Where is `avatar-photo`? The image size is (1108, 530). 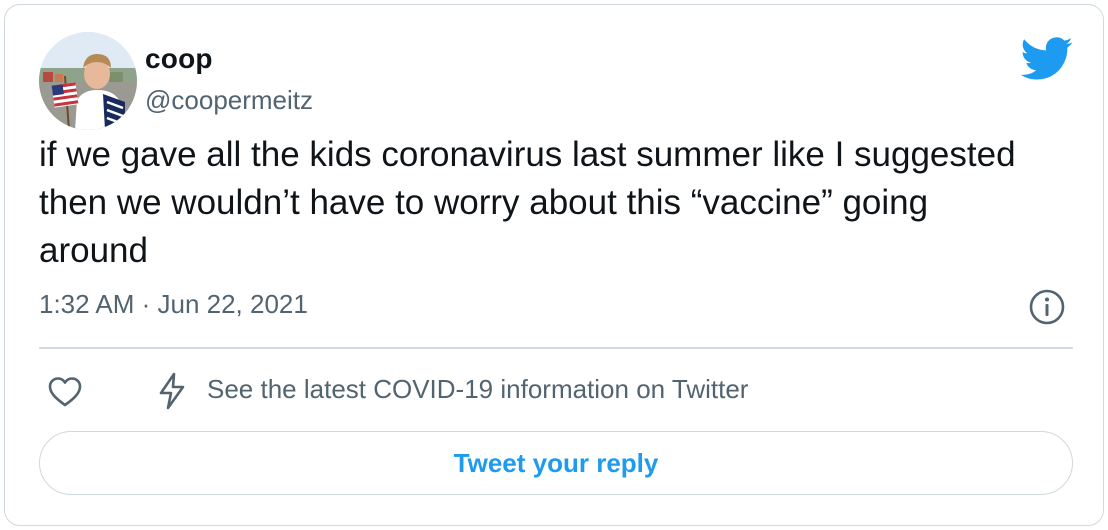 avatar-photo is located at coordinates (88, 81).